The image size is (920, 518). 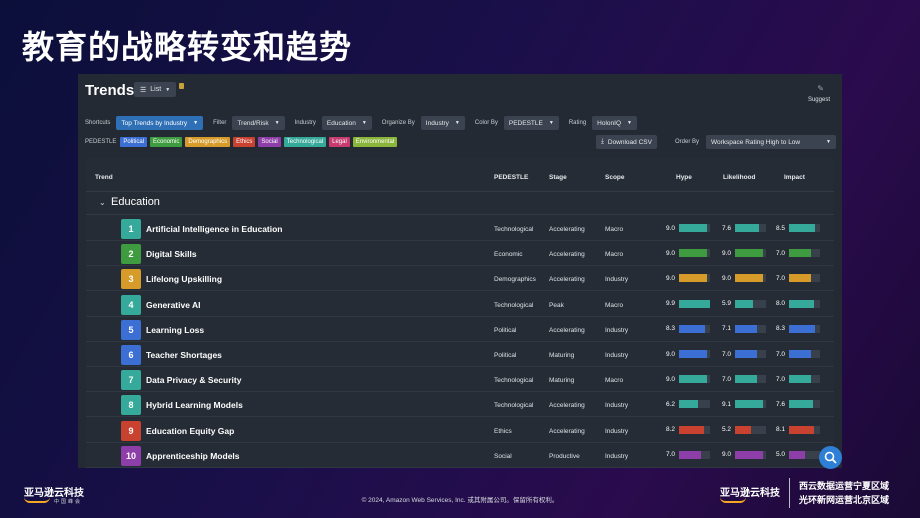 I want to click on trend-name: Data Privacy & Security, so click(x=193, y=380).